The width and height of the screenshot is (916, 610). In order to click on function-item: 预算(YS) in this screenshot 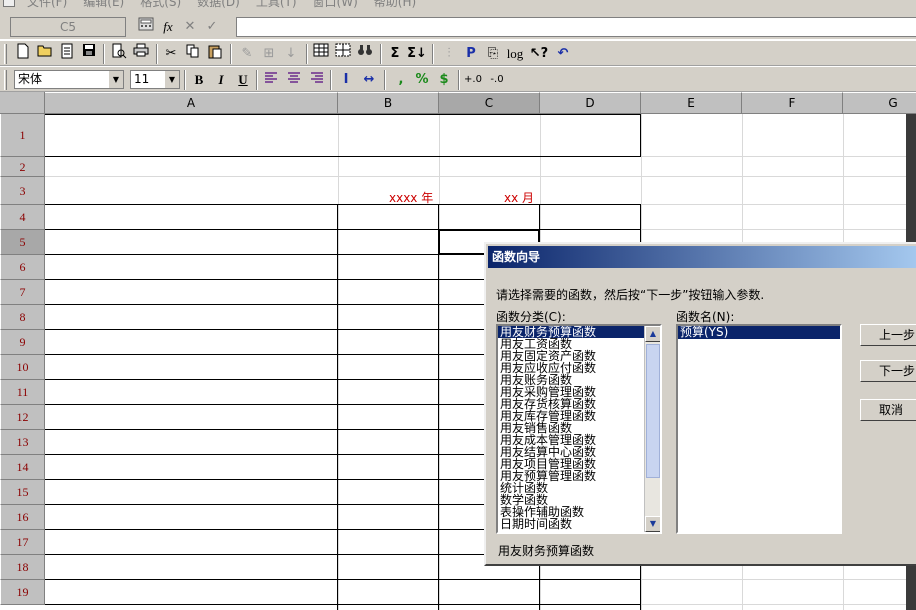, I will do `click(759, 332)`.